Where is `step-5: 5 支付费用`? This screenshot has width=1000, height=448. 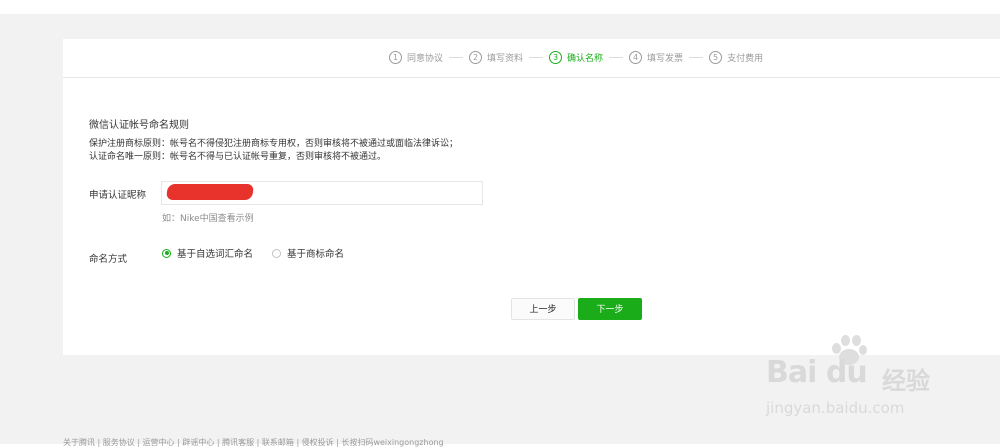
step-5: 5 支付费用 is located at coordinates (736, 57).